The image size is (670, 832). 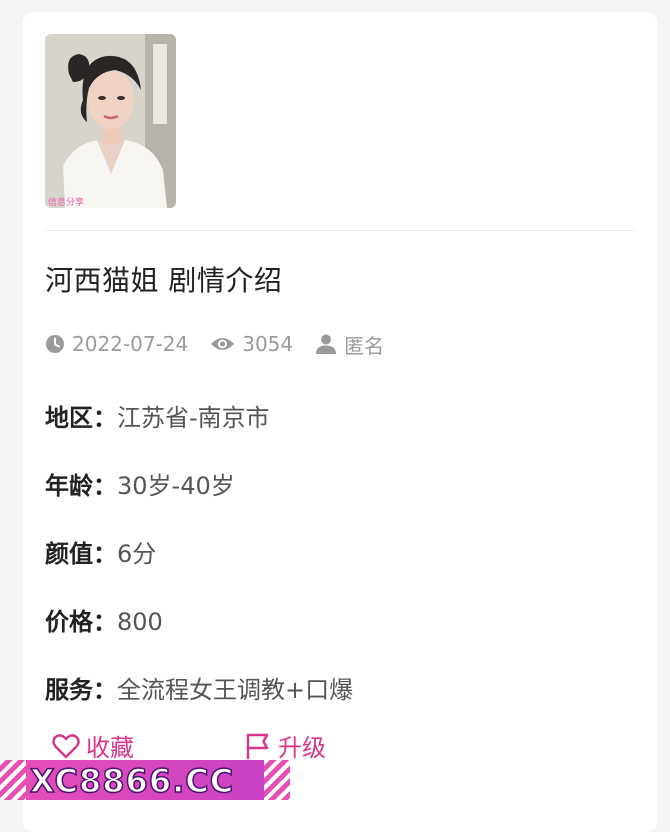 What do you see at coordinates (257, 746) in the screenshot?
I see `flag-icon` at bounding box center [257, 746].